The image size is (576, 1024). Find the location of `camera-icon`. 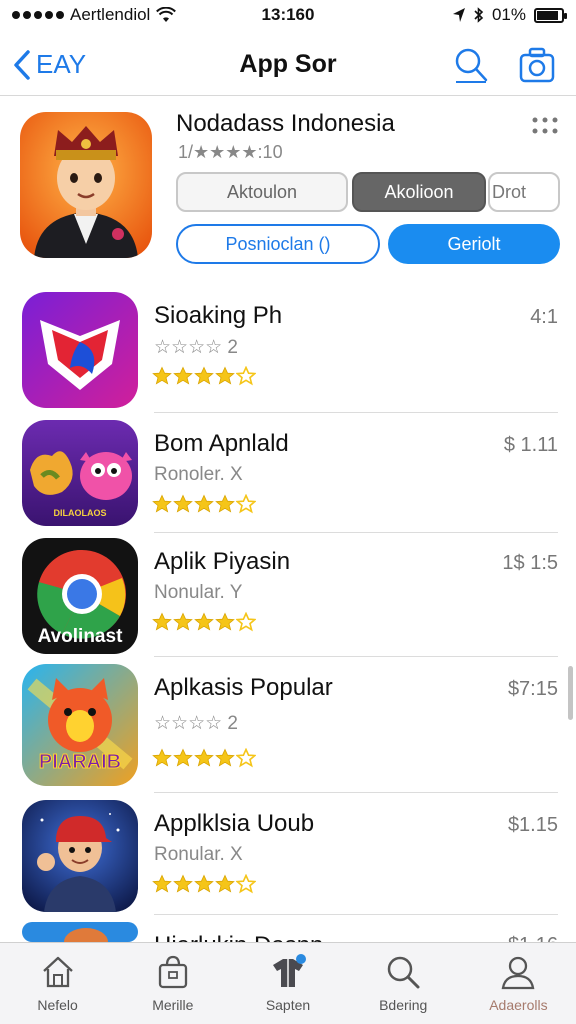

camera-icon is located at coordinates (537, 65).